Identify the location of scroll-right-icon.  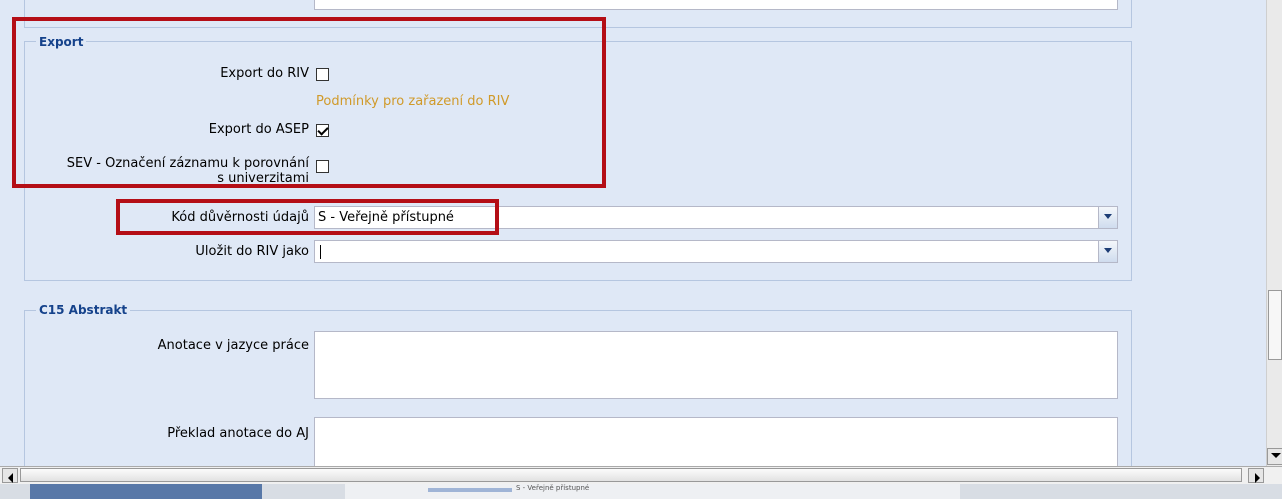
(1256, 475).